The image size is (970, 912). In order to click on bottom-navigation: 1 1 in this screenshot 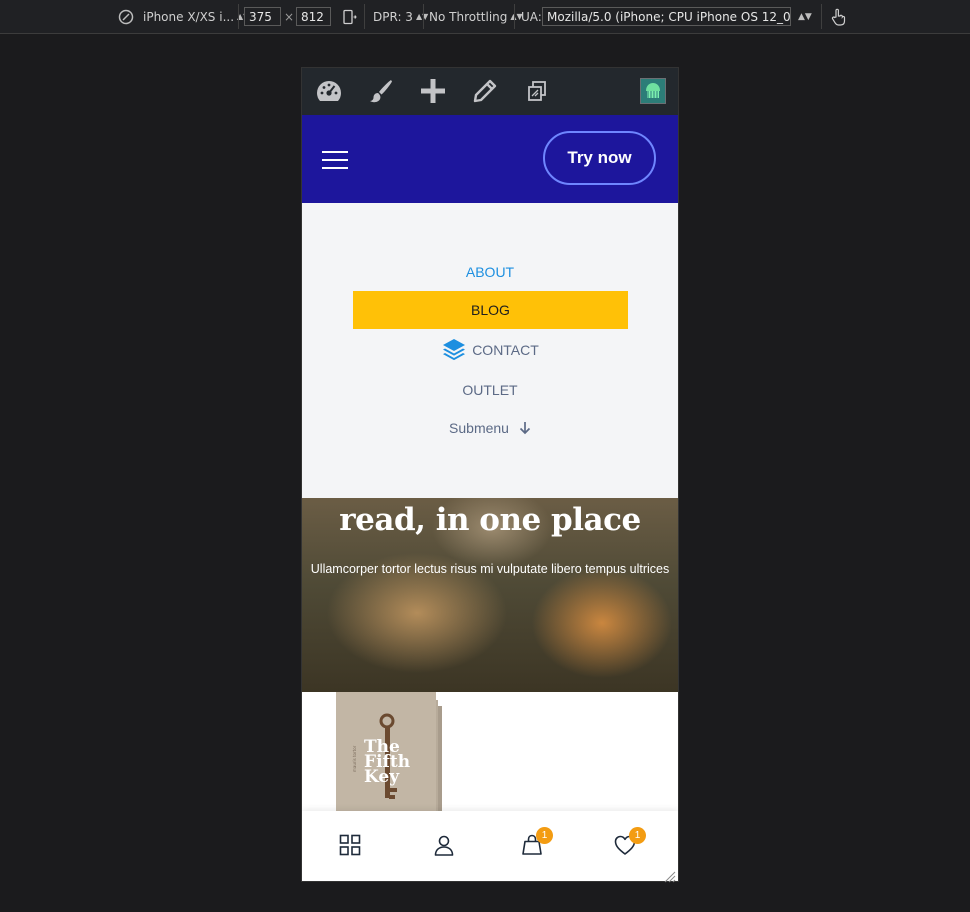, I will do `click(490, 846)`.